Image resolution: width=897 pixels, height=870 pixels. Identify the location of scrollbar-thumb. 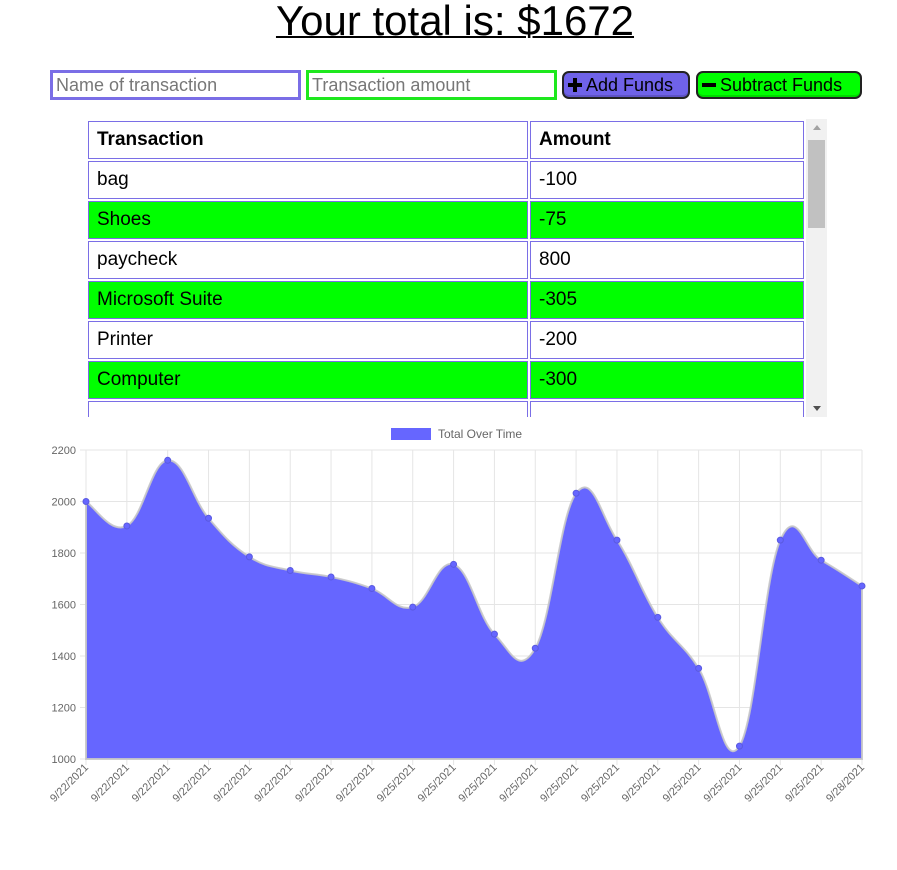
(816, 184).